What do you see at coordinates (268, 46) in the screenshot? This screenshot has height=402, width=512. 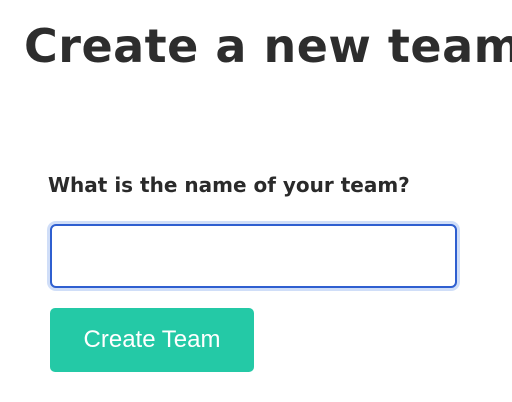 I see `page-title: Create a new team` at bounding box center [268, 46].